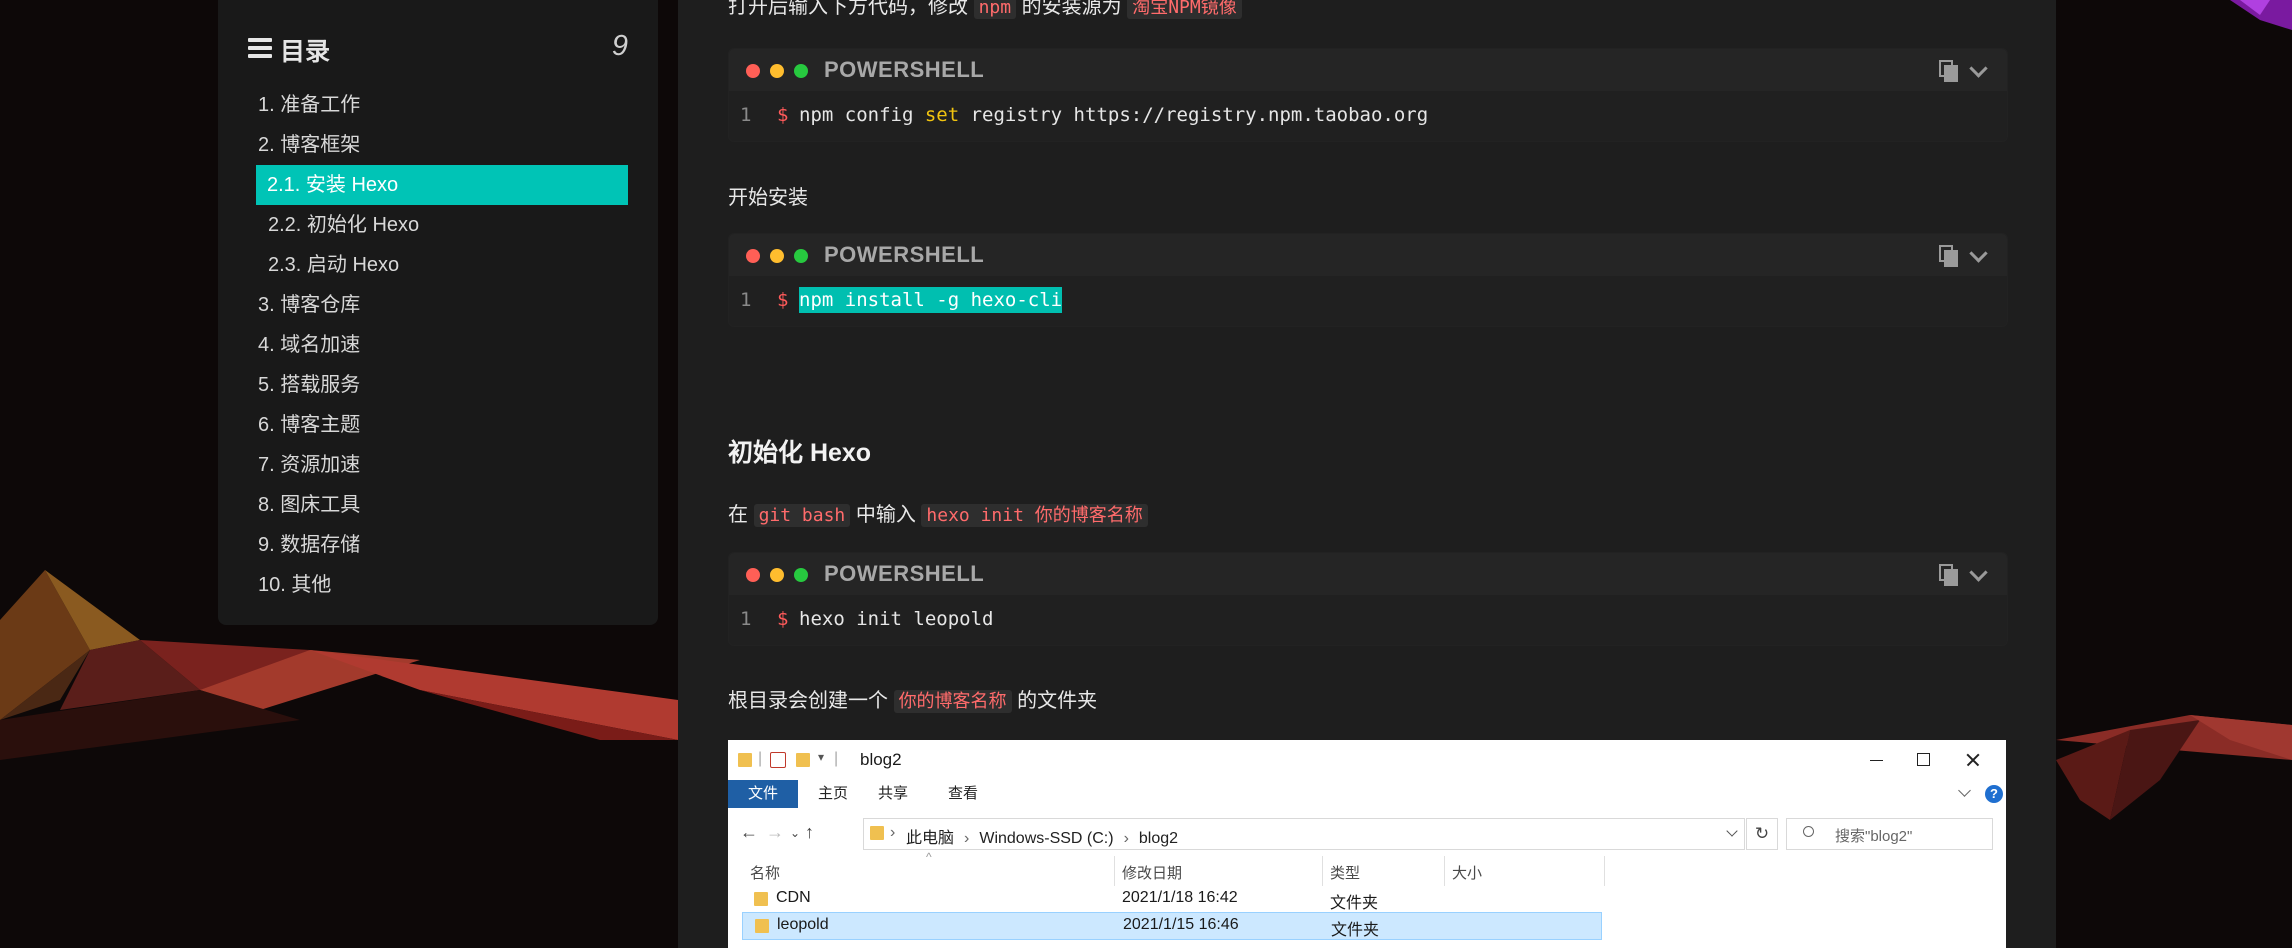 The height and width of the screenshot is (948, 2292). I want to click on file-type: 文件夹, so click(1355, 930).